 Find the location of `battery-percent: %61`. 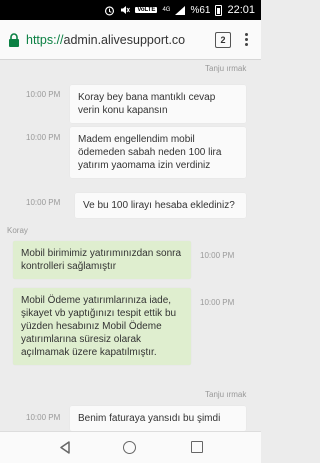

battery-percent: %61 is located at coordinates (200, 10).